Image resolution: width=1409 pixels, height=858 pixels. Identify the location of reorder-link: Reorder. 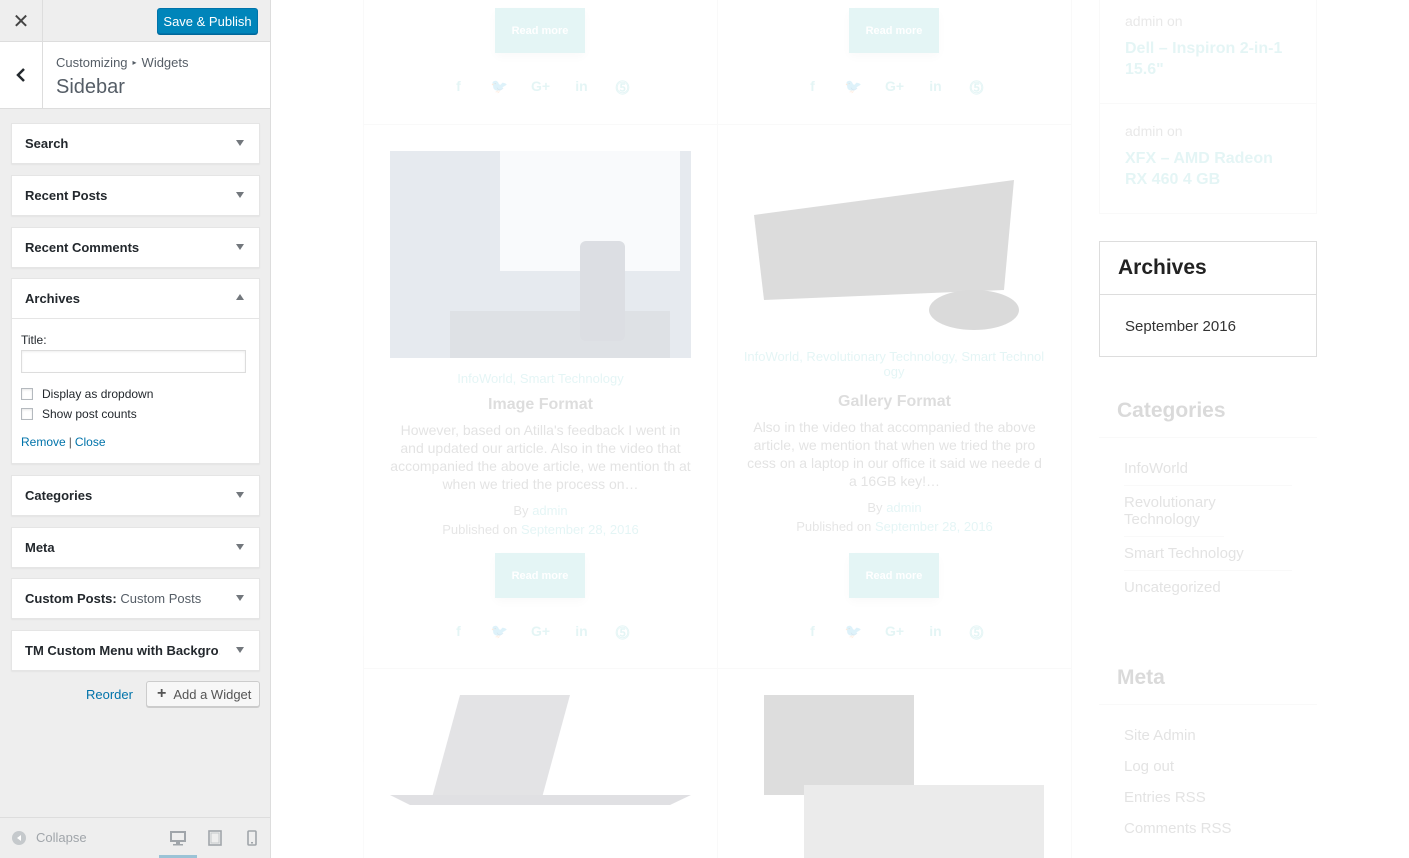
(109, 694).